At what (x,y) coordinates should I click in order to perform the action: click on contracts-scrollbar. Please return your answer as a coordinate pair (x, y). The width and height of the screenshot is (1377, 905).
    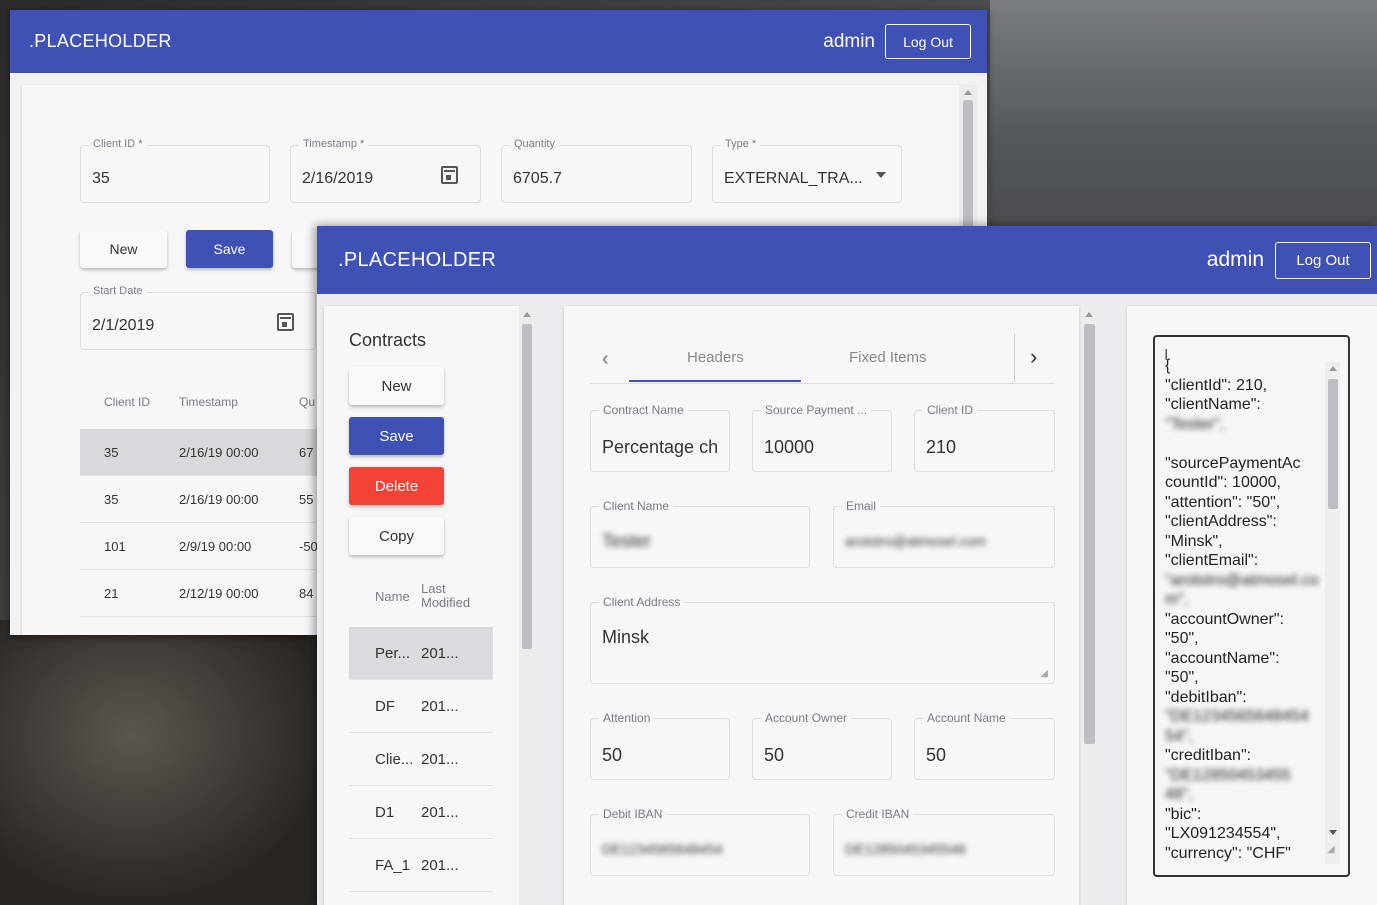
    Looking at the image, I should click on (527, 605).